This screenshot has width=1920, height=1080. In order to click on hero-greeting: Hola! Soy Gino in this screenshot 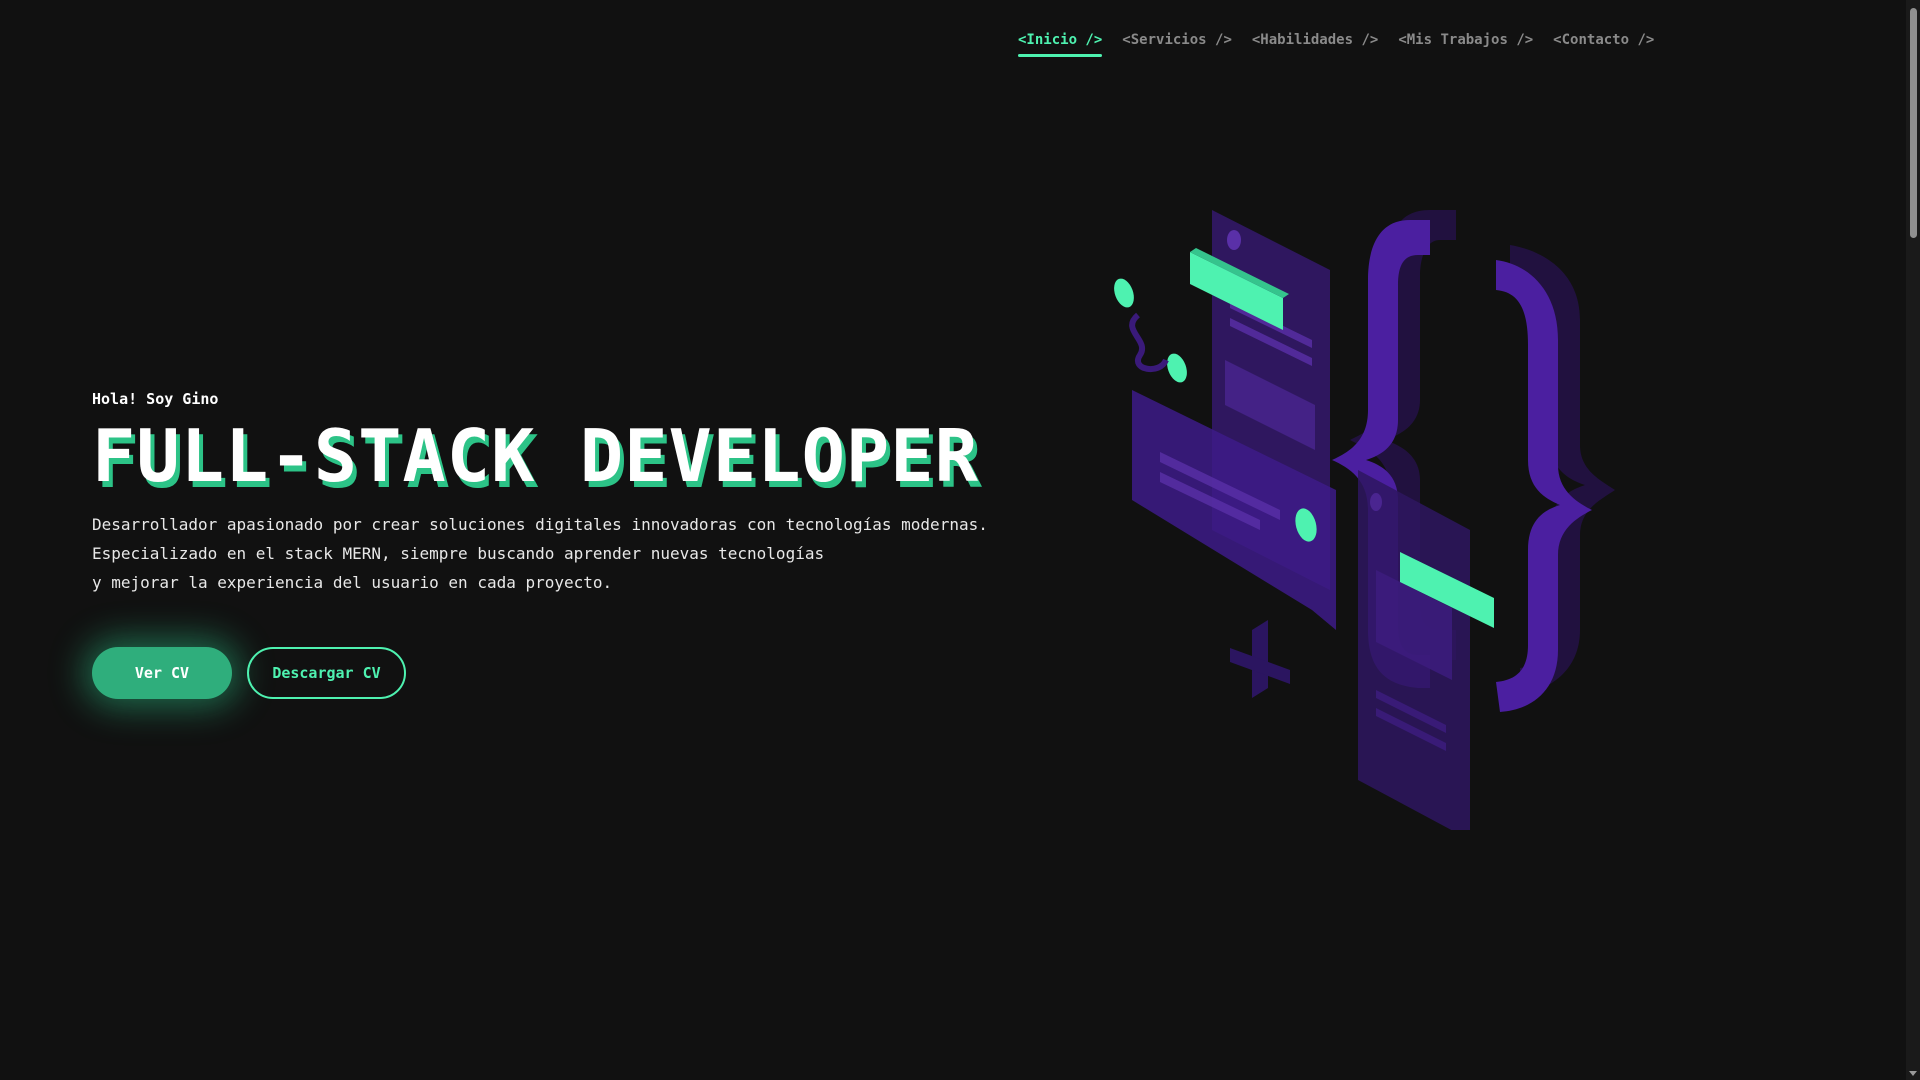, I will do `click(155, 399)`.